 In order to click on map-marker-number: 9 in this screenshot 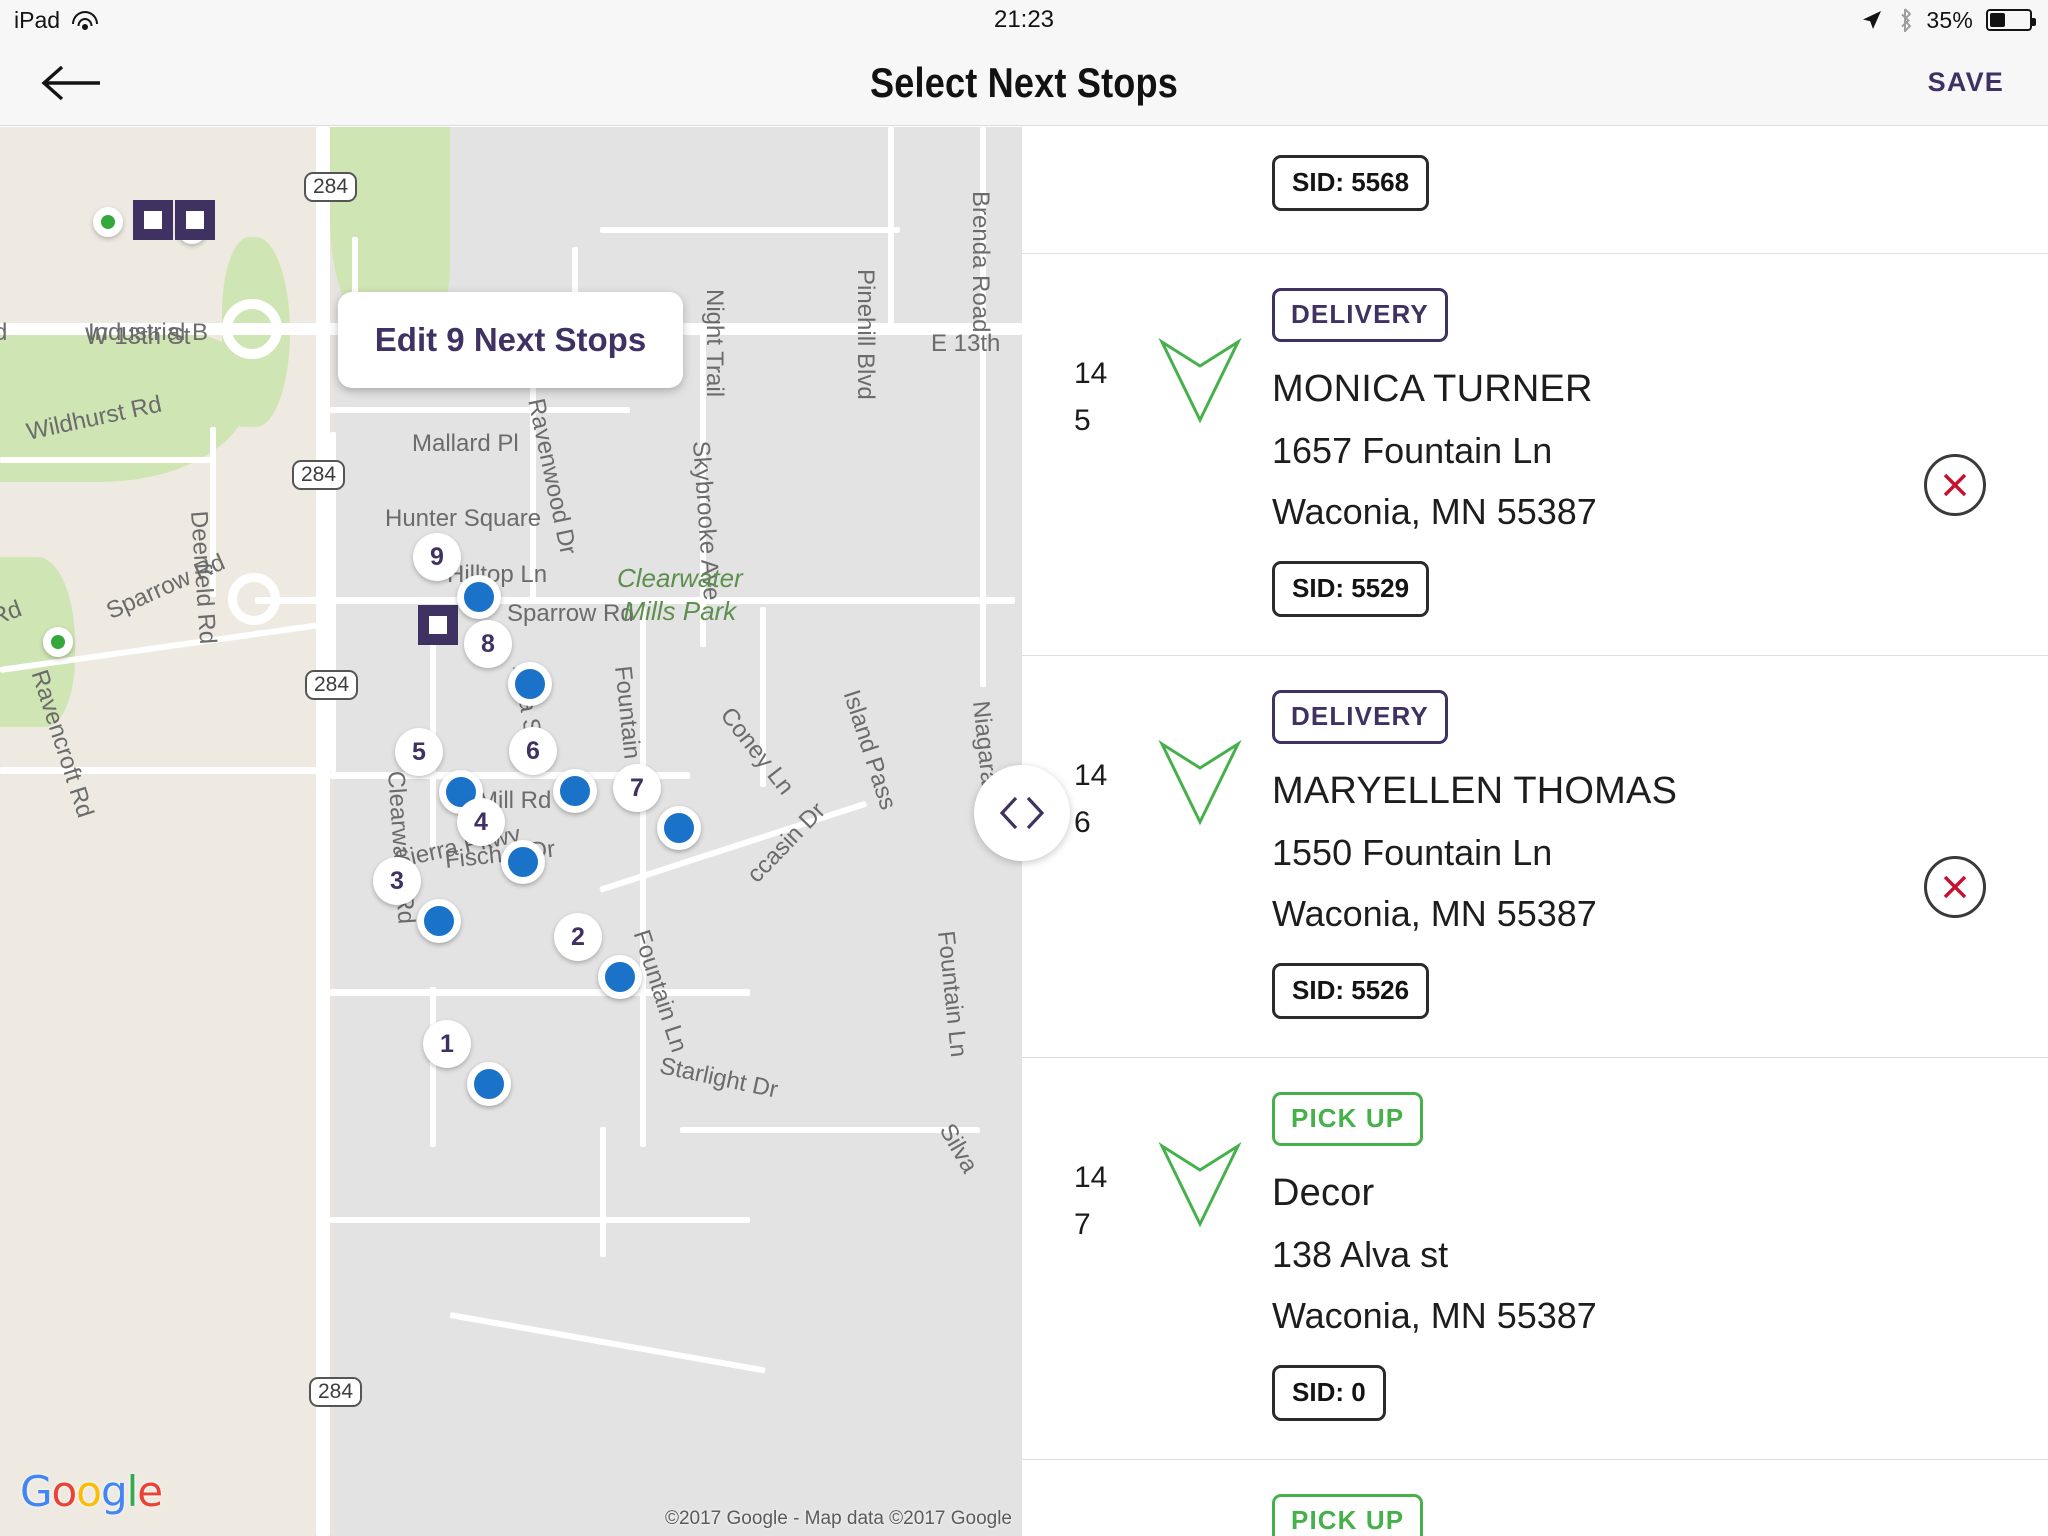, I will do `click(437, 557)`.